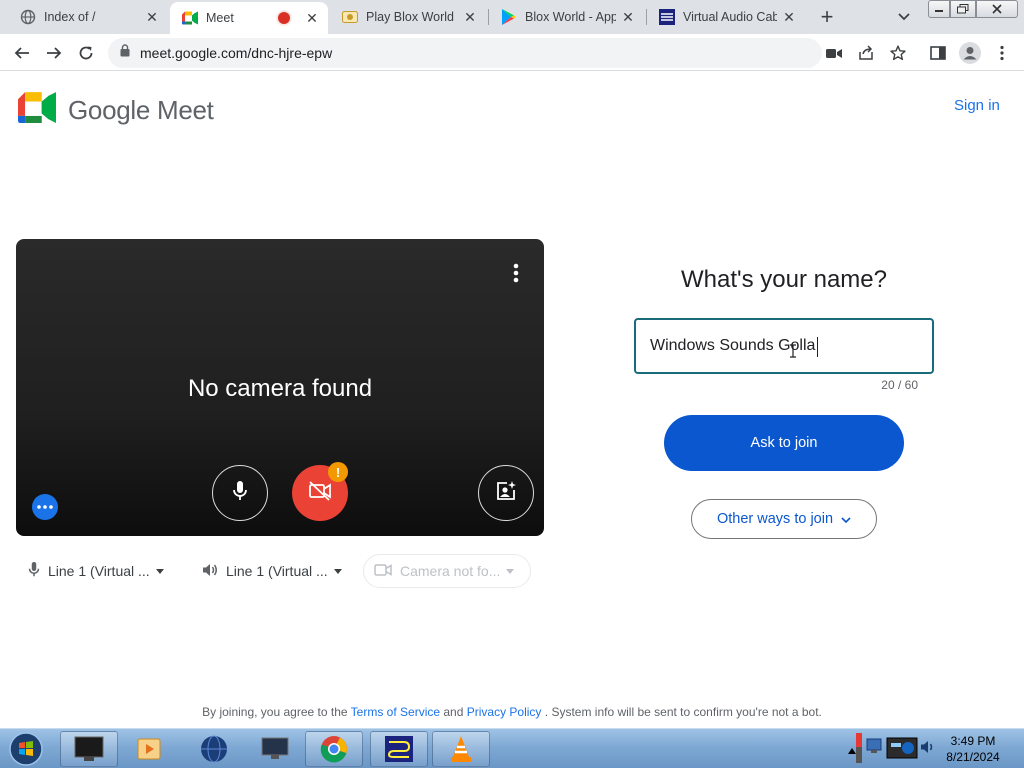  Describe the element at coordinates (784, 443) in the screenshot. I see `ask-to-join-button: Ask to join` at that location.